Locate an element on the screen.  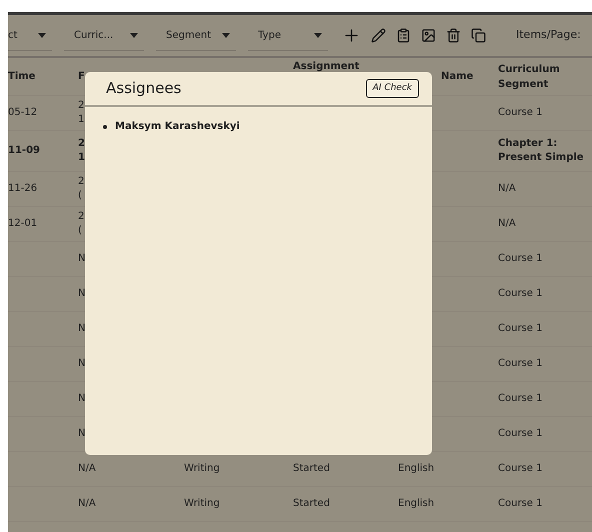
pencil-icon is located at coordinates (378, 35).